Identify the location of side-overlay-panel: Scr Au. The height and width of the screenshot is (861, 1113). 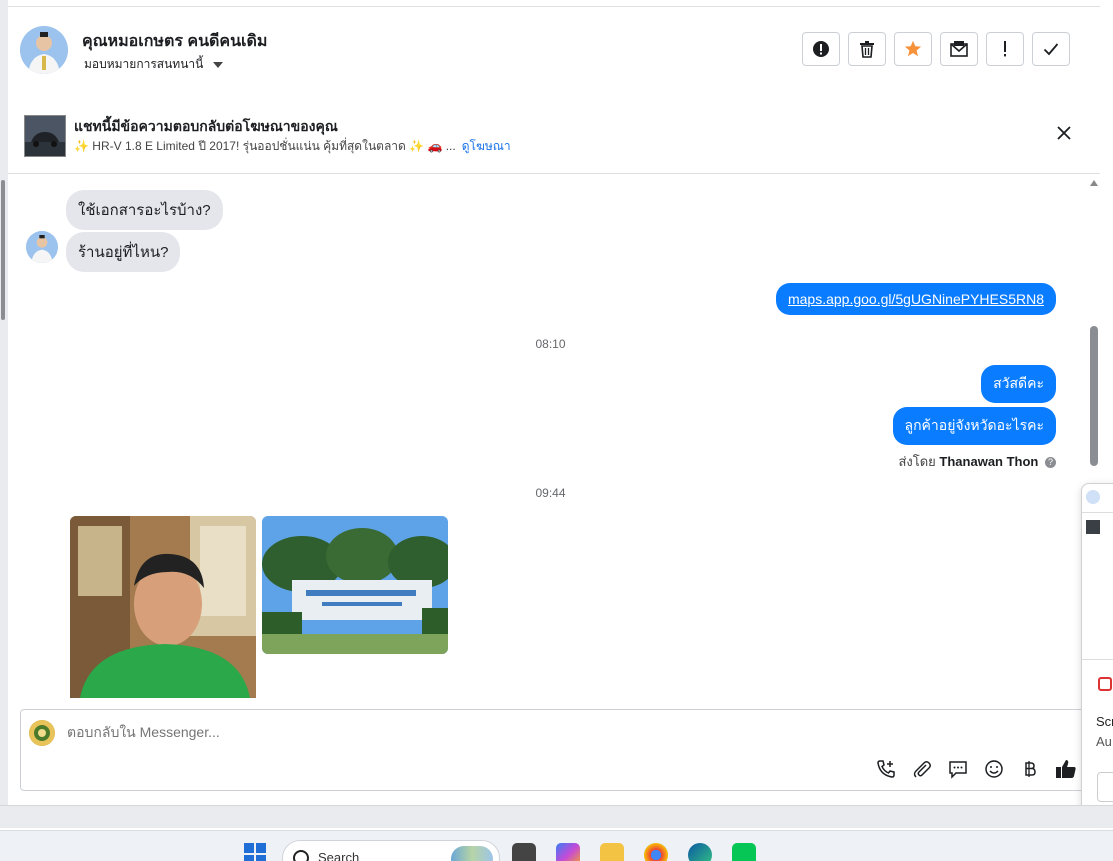
(1097, 651).